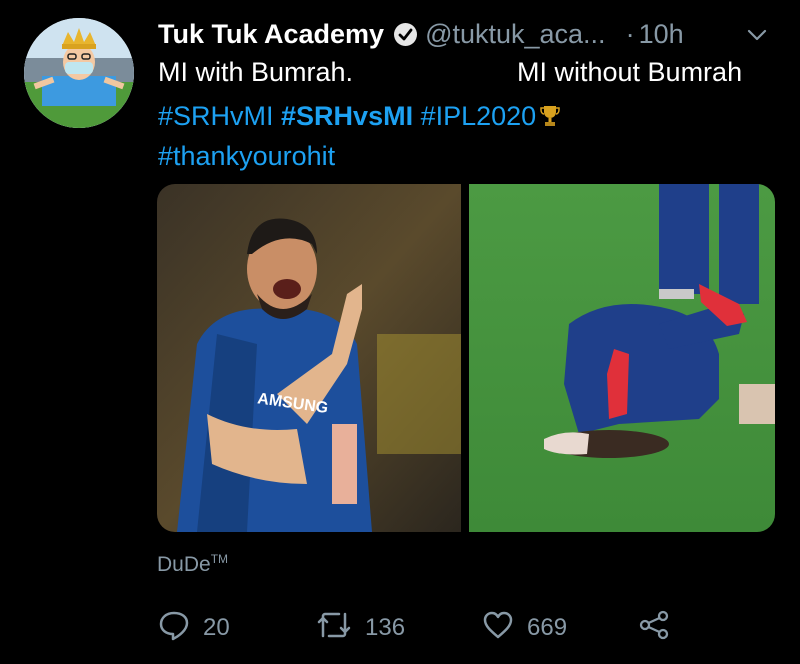 The image size is (800, 664). I want to click on author-avatar, so click(79, 73).